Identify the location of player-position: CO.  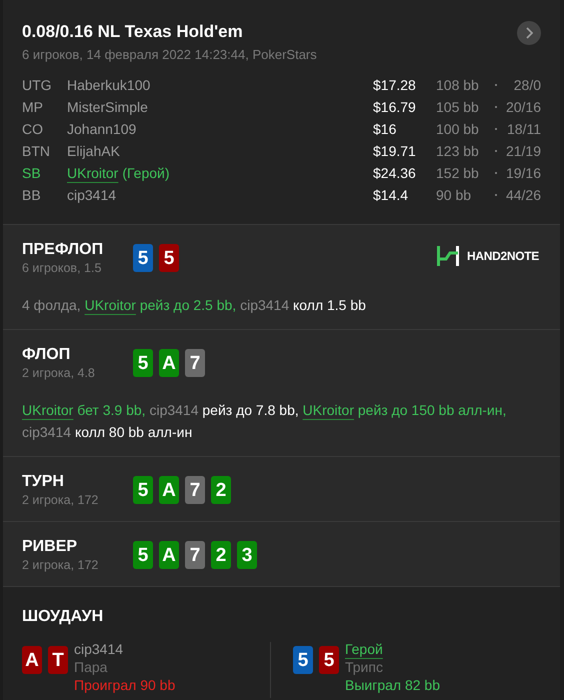
(33, 129).